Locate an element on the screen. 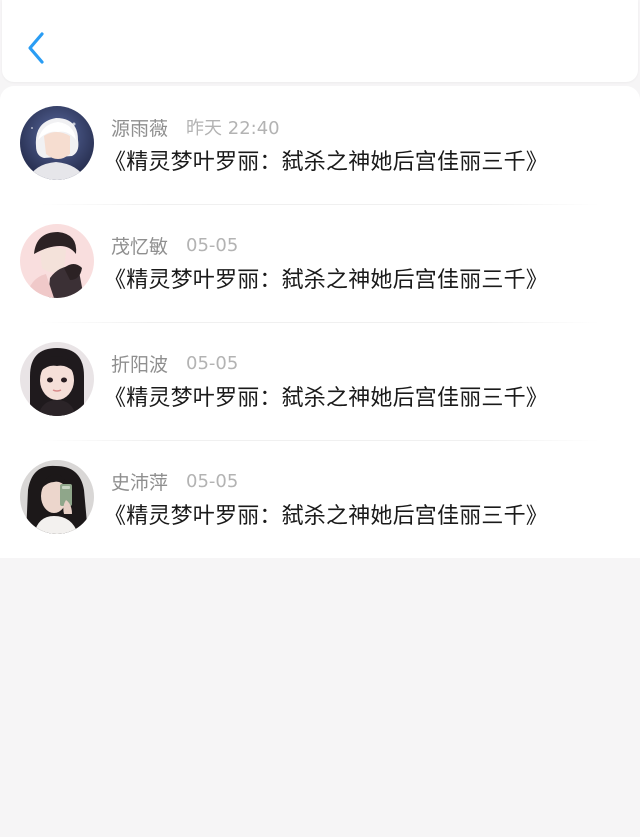 The image size is (640, 837). chevron-left-icon is located at coordinates (36, 48).